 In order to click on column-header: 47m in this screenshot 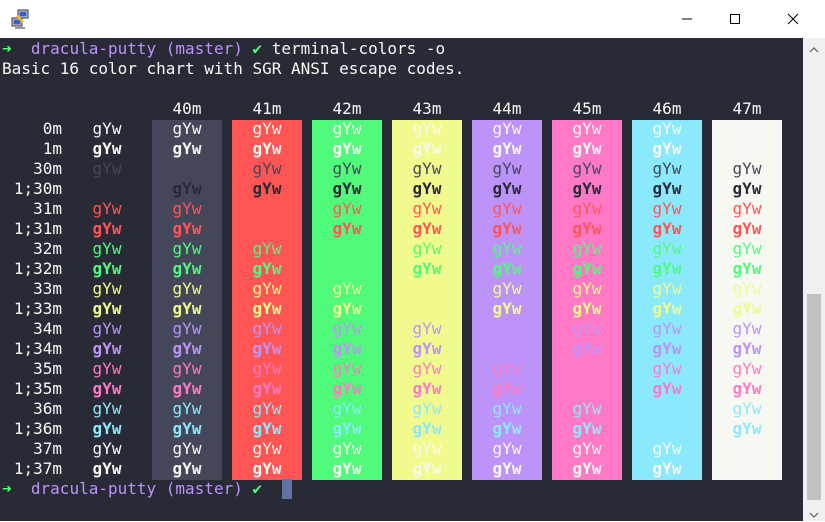, I will do `click(747, 108)`.